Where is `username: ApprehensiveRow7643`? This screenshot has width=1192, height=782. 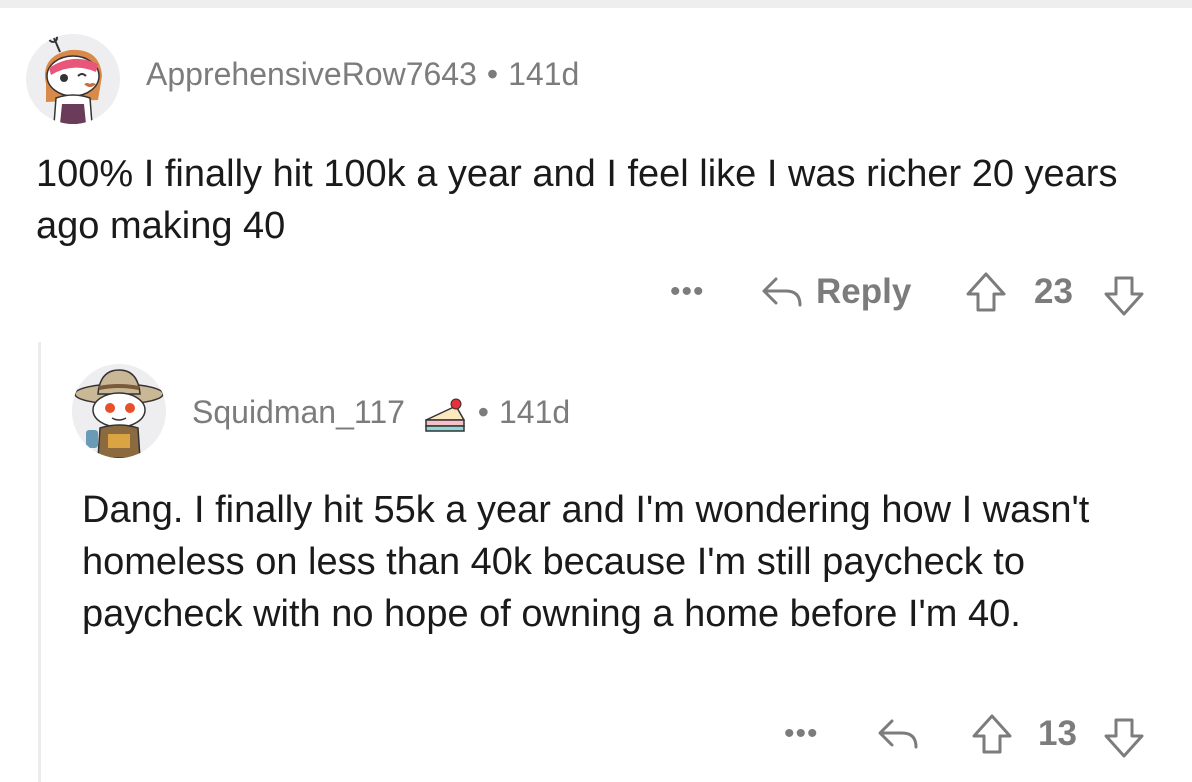
username: ApprehensiveRow7643 is located at coordinates (311, 74).